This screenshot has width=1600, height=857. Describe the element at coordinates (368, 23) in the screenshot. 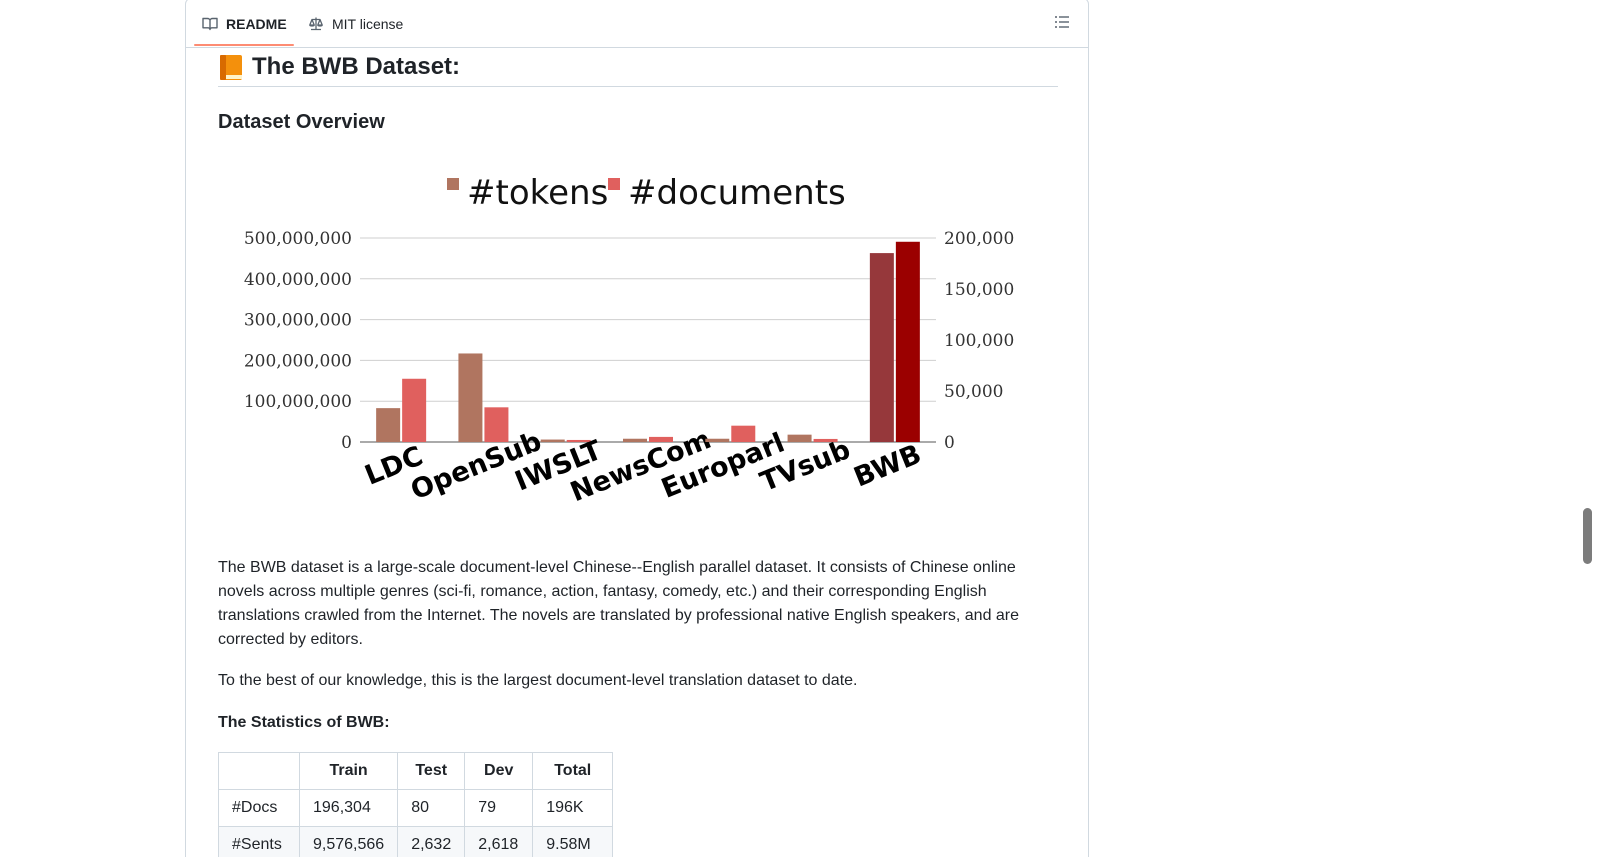

I see `tab-license-label: MIT license` at that location.